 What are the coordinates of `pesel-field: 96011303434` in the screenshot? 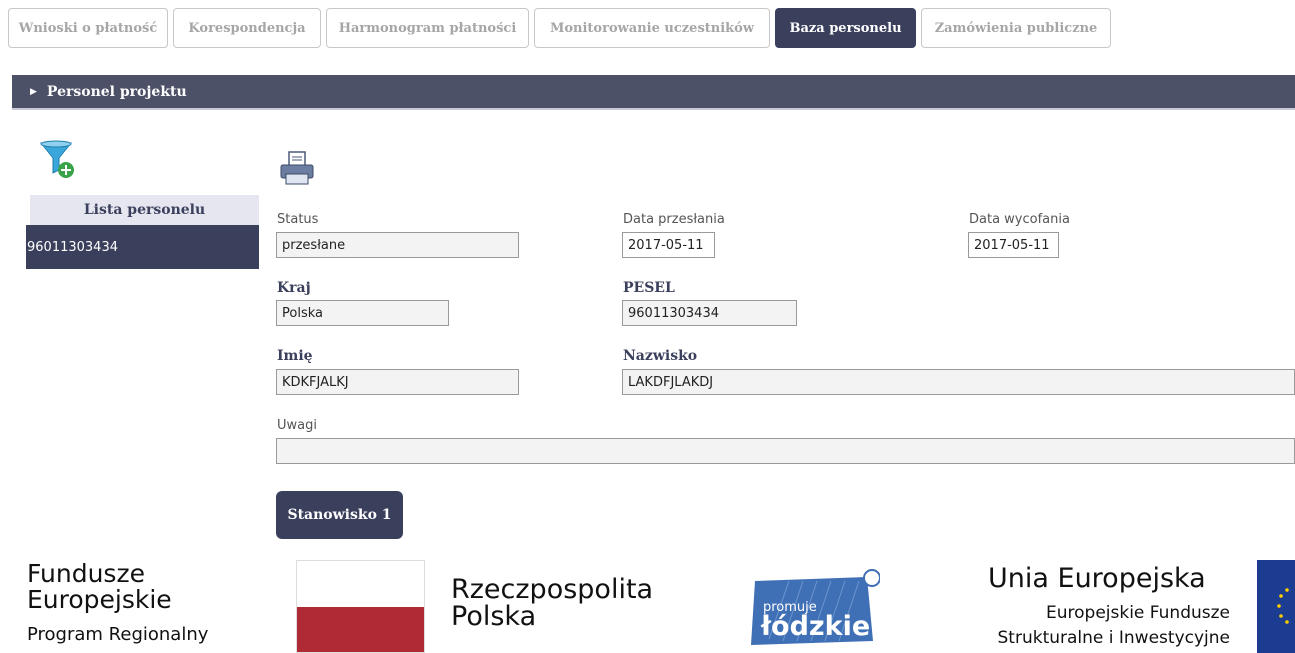 It's located at (709, 313).